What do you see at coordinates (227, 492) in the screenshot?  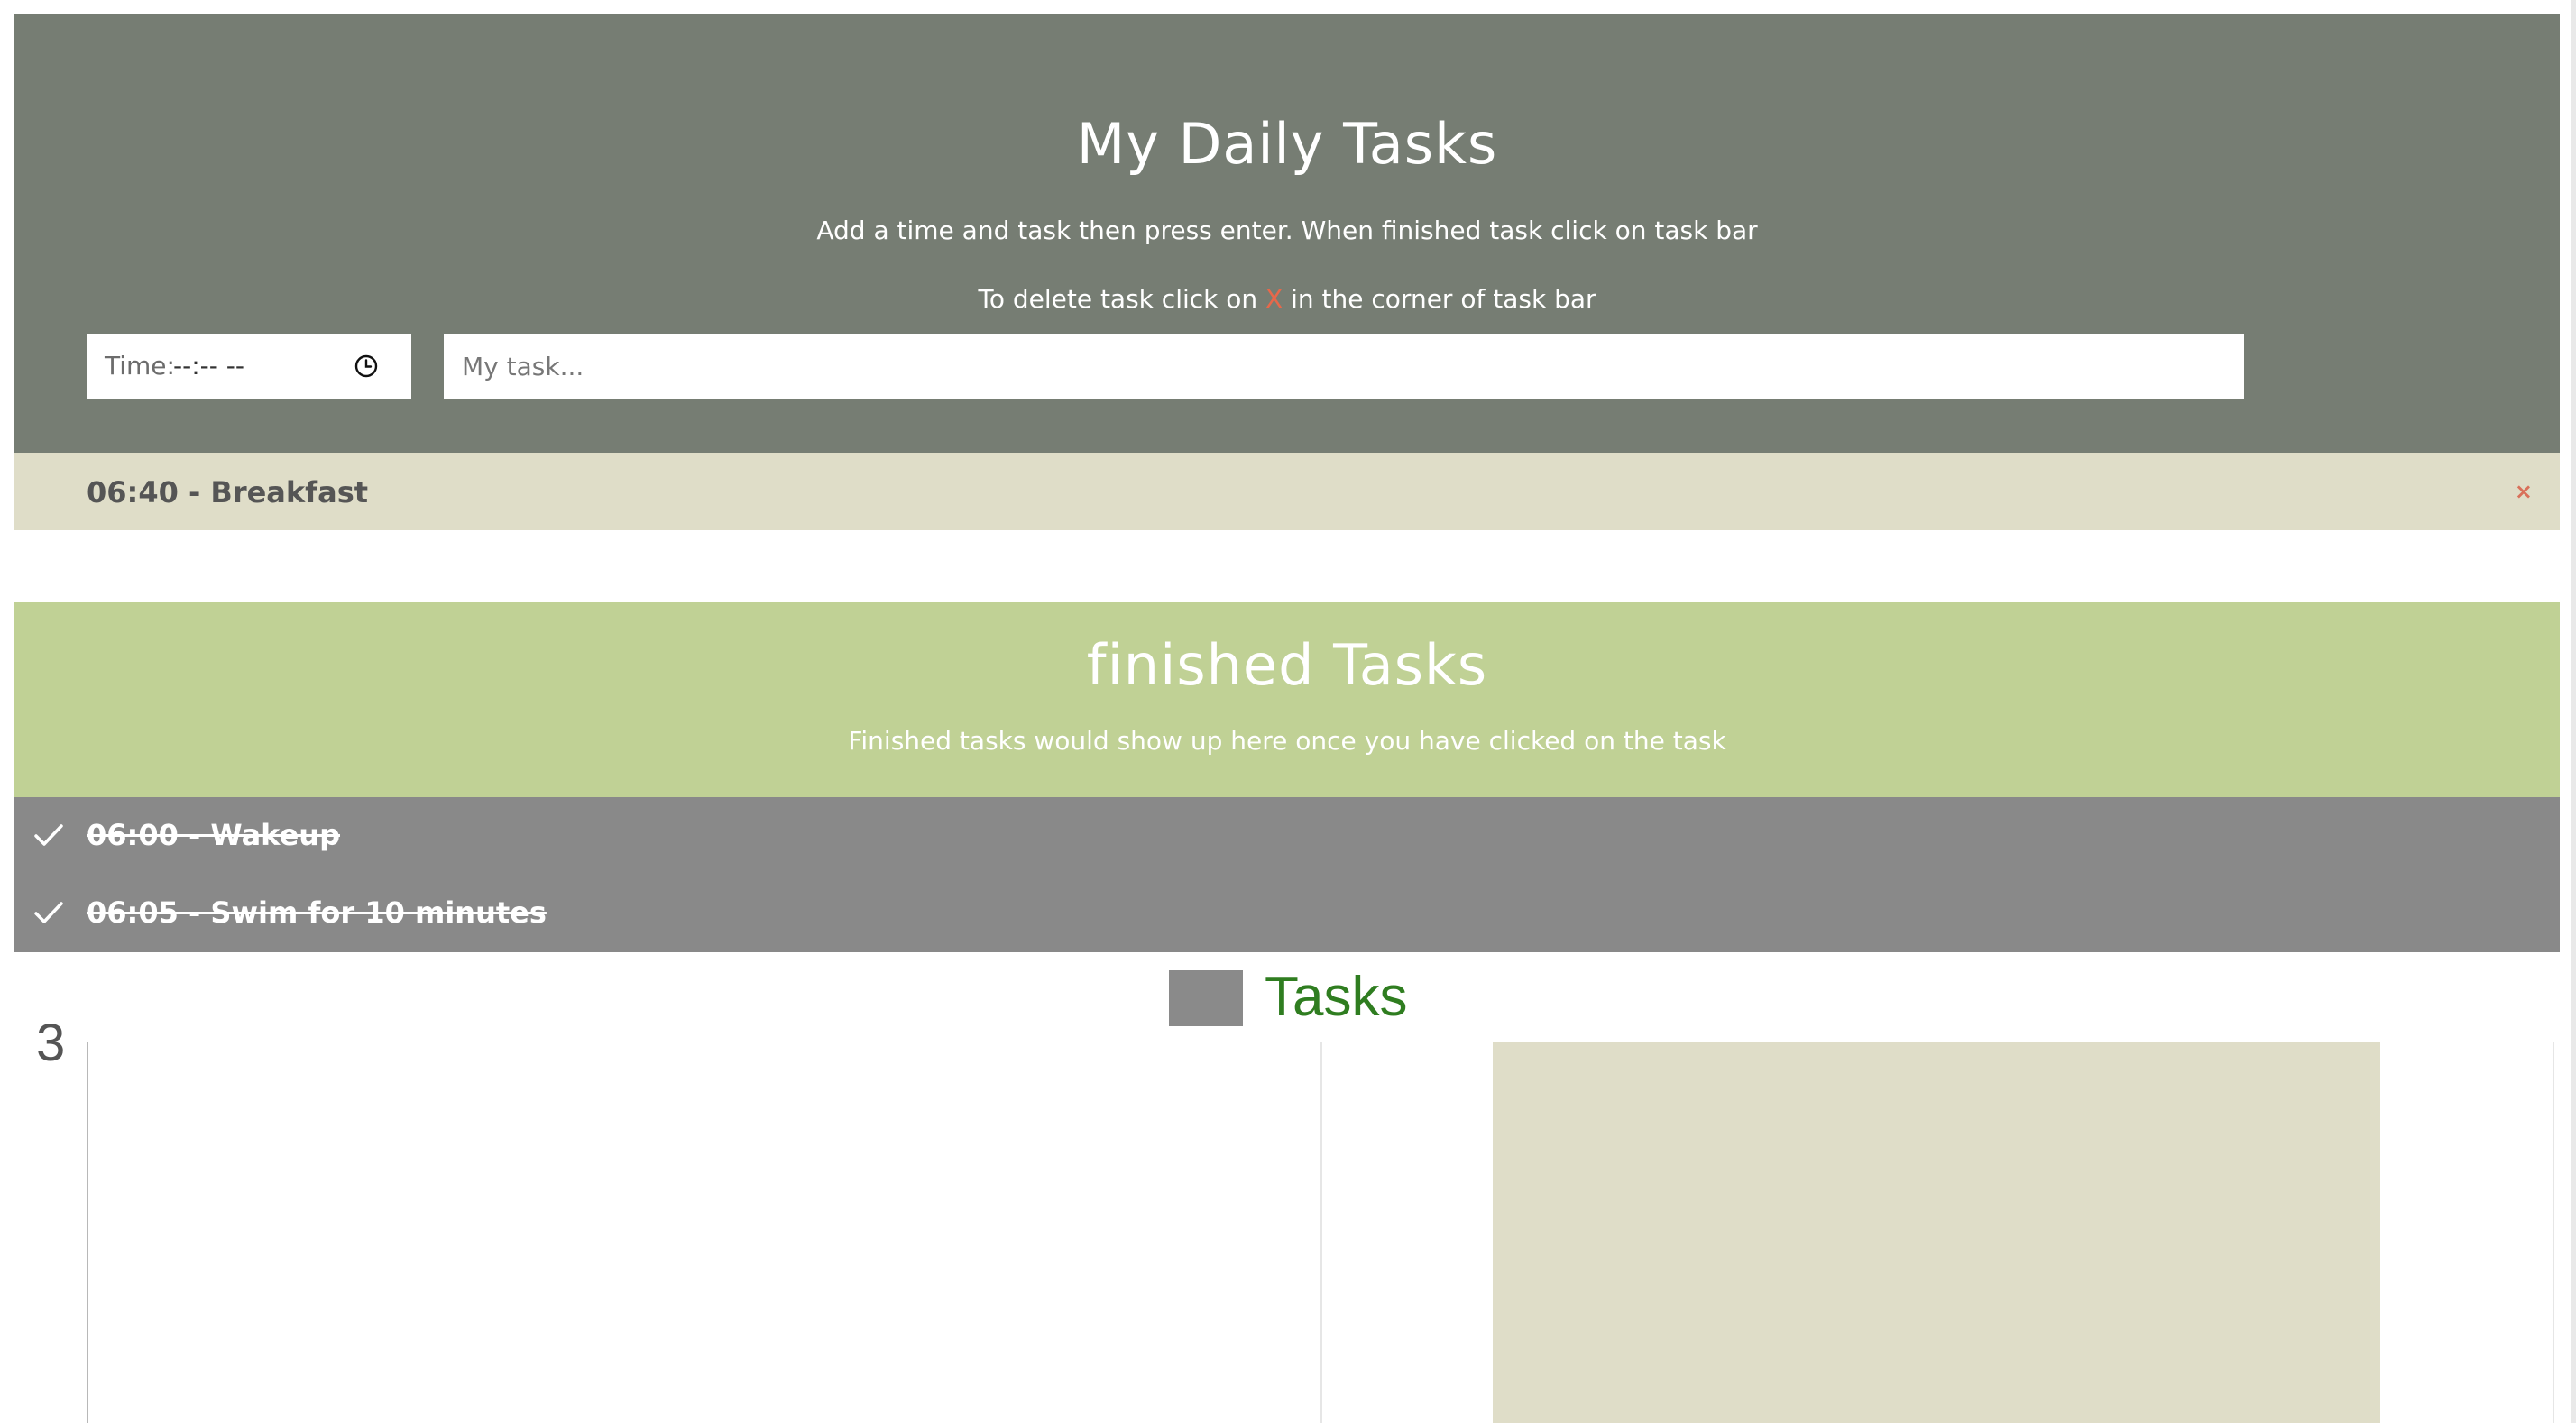 I see `task-item-label: 06:40 - Breakfast` at bounding box center [227, 492].